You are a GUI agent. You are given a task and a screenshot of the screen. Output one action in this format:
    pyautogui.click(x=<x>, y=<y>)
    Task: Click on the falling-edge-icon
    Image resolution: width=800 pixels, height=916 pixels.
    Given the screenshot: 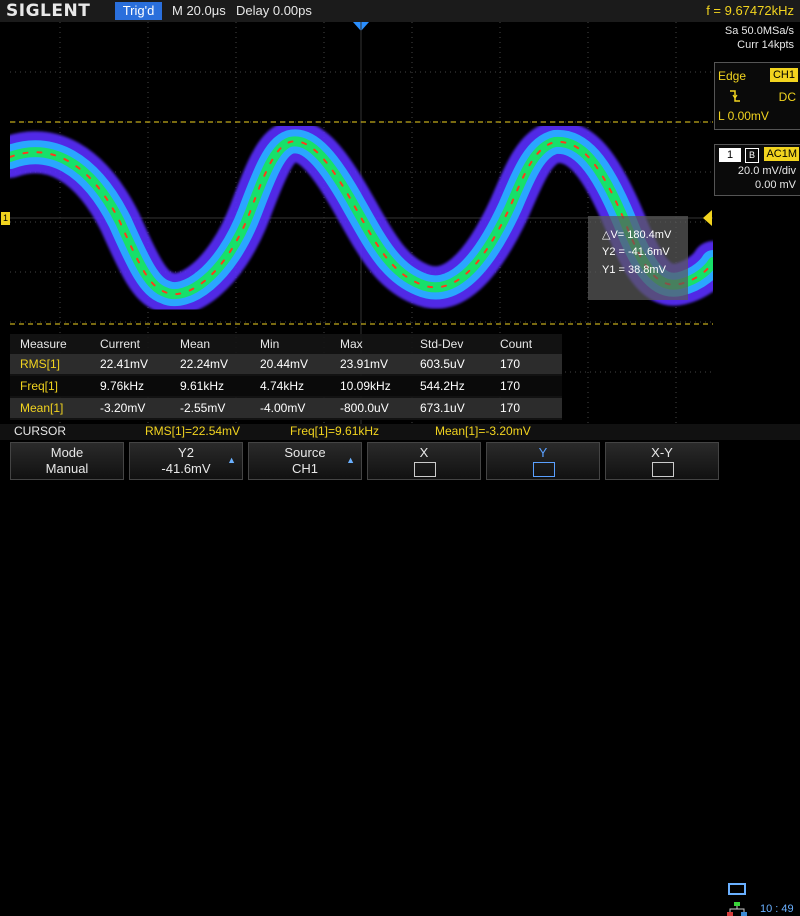 What is the action you would take?
    pyautogui.click(x=735, y=97)
    